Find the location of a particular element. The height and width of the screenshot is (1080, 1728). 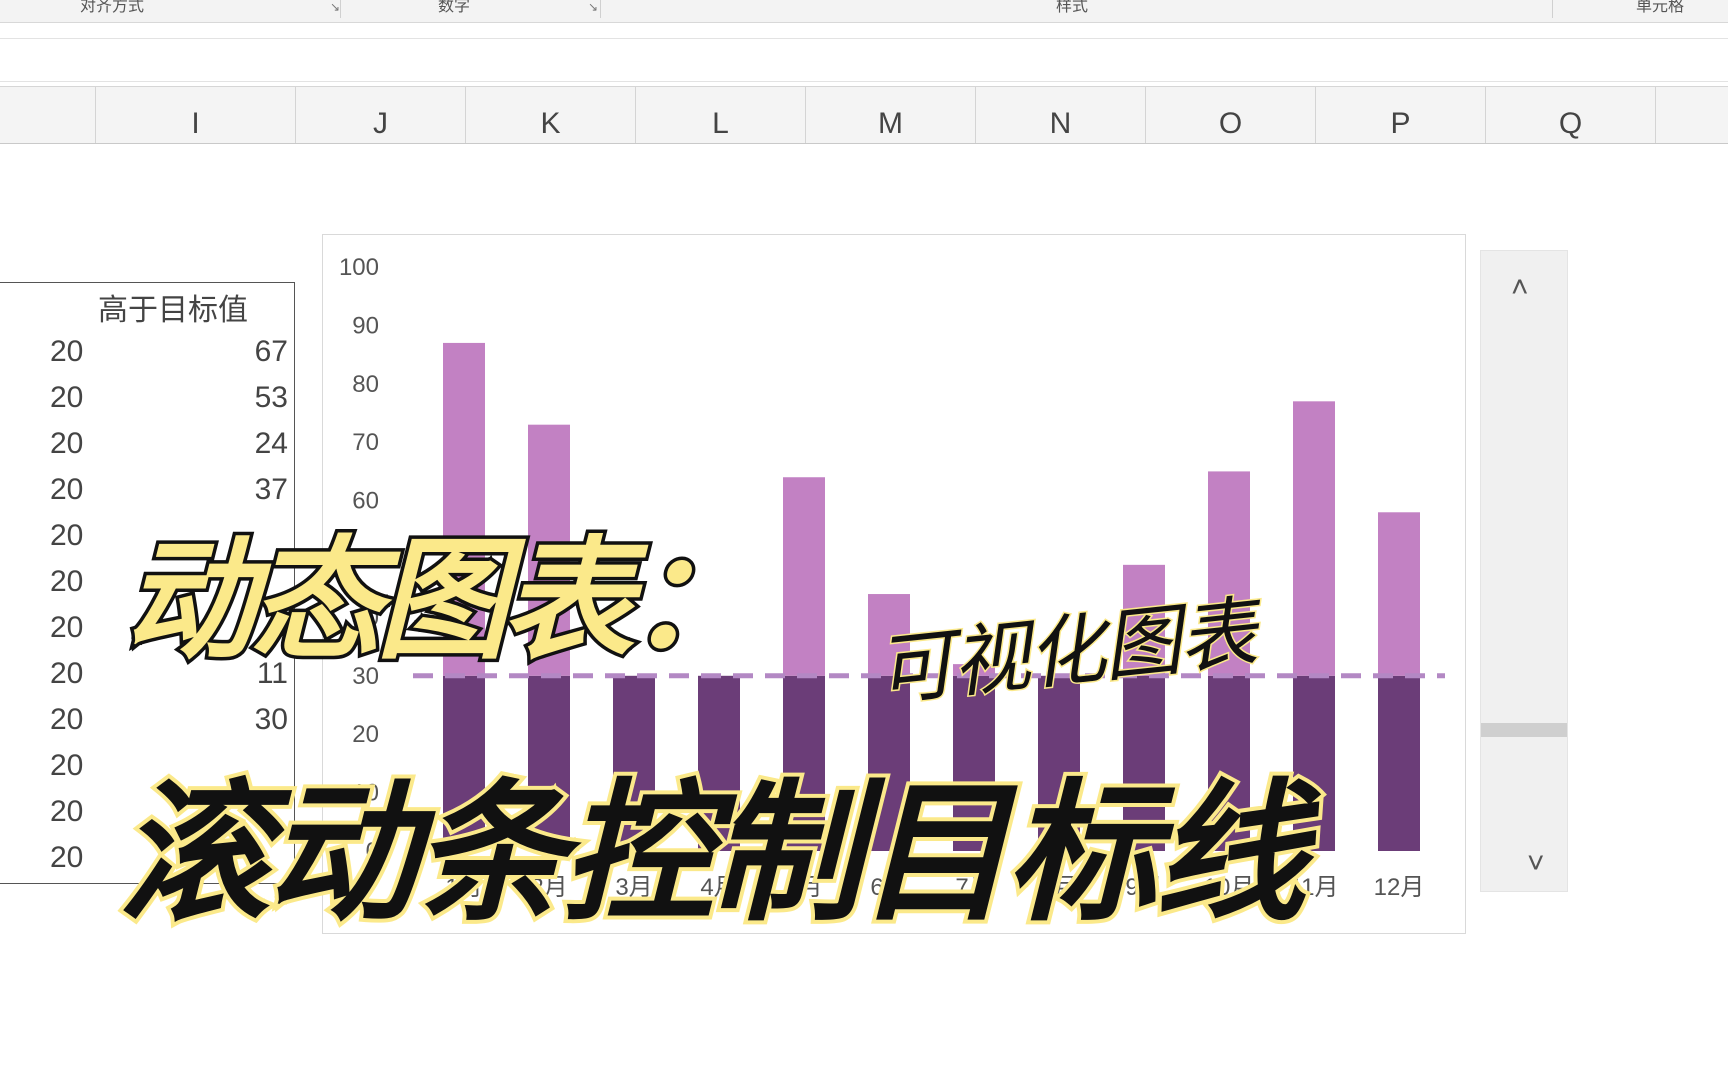

ribbon-group-label: 数字 is located at coordinates (454, 7).